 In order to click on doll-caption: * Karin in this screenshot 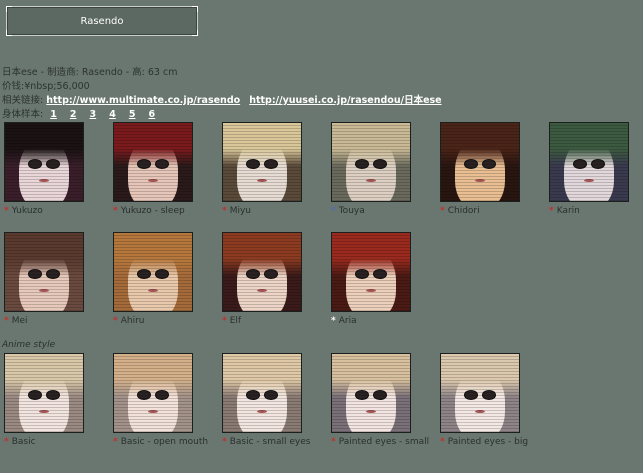, I will do `click(596, 211)`.